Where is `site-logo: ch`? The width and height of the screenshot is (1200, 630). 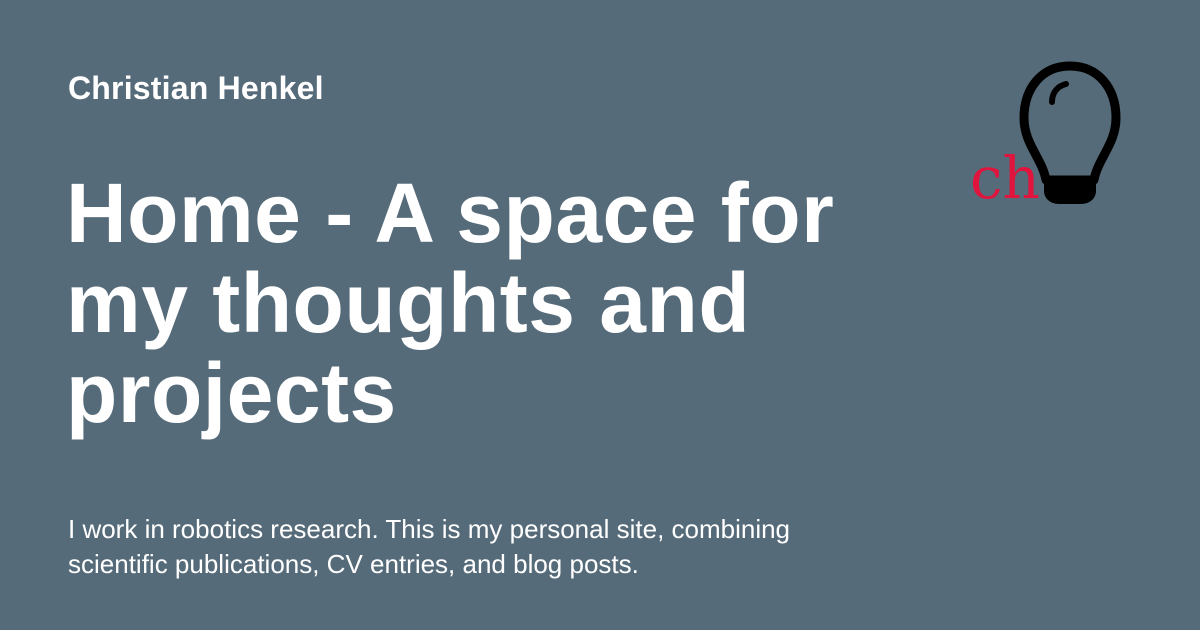
site-logo: ch is located at coordinates (1045, 135).